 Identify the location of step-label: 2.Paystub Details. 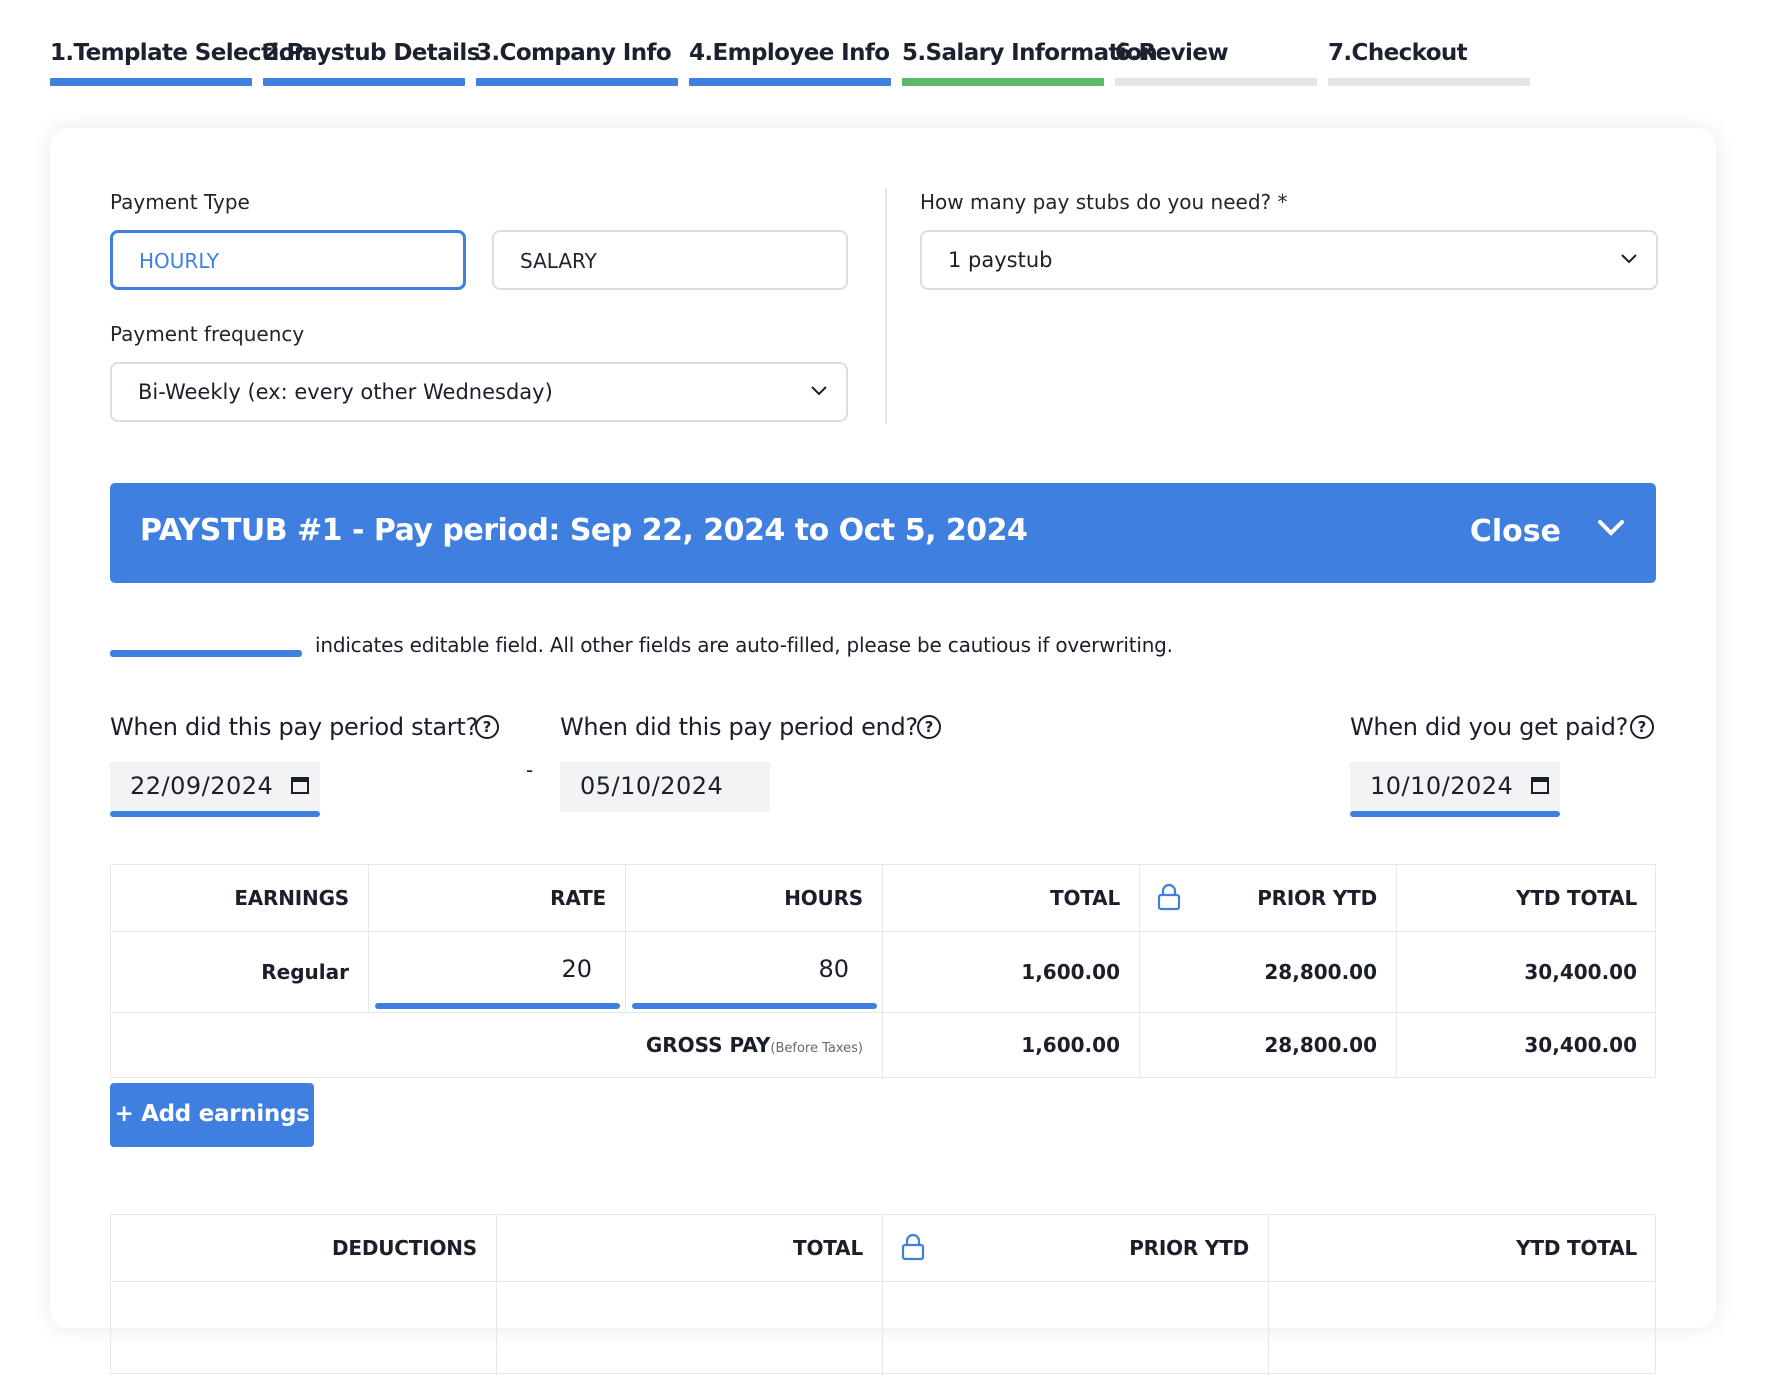
(371, 53).